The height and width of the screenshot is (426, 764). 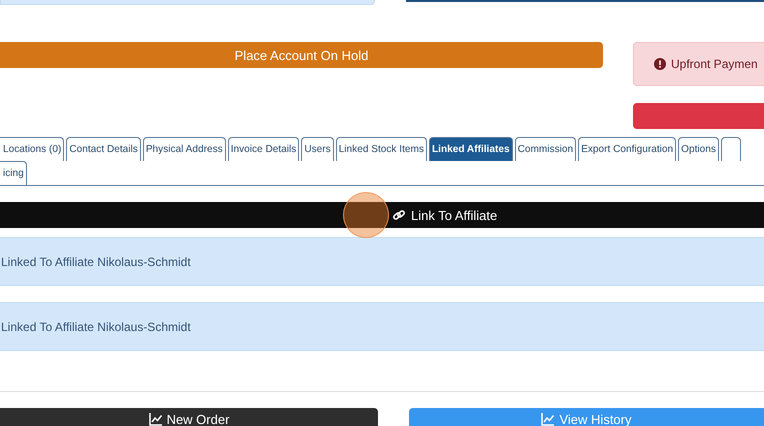 I want to click on link-to-affiliate-button: Link To Affiliate, so click(x=382, y=215).